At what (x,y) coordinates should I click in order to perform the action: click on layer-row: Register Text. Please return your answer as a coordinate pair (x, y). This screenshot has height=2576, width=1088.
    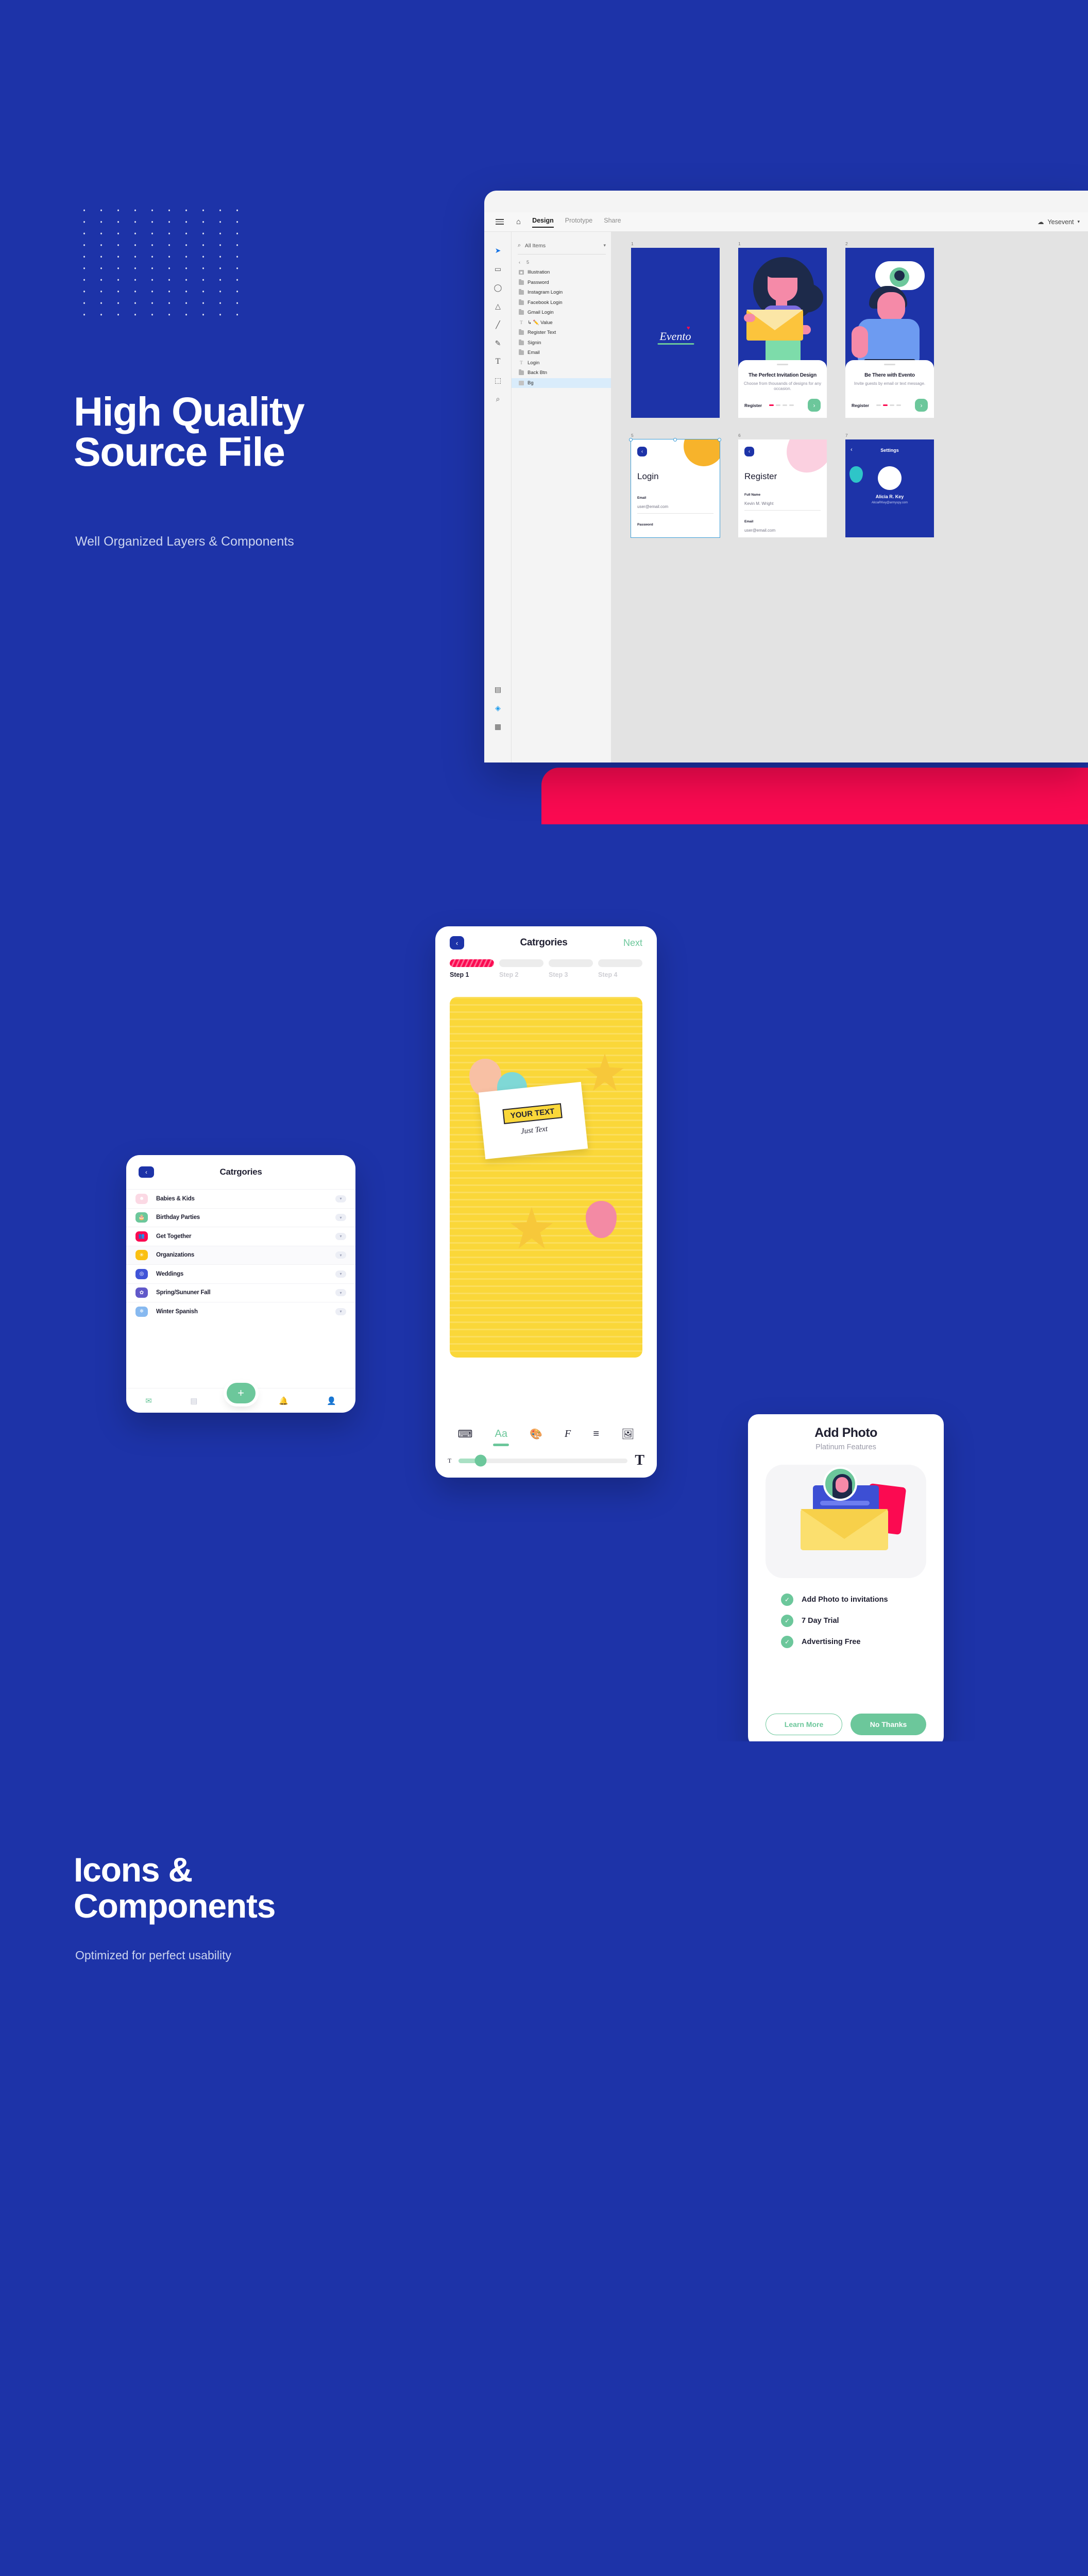
    Looking at the image, I should click on (561, 333).